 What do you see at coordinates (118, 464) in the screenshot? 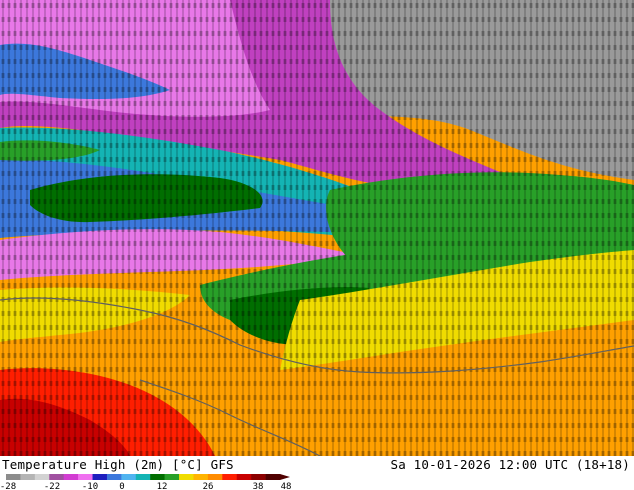
I see `map-title: Temperature High (2m) [°C] GFS` at bounding box center [118, 464].